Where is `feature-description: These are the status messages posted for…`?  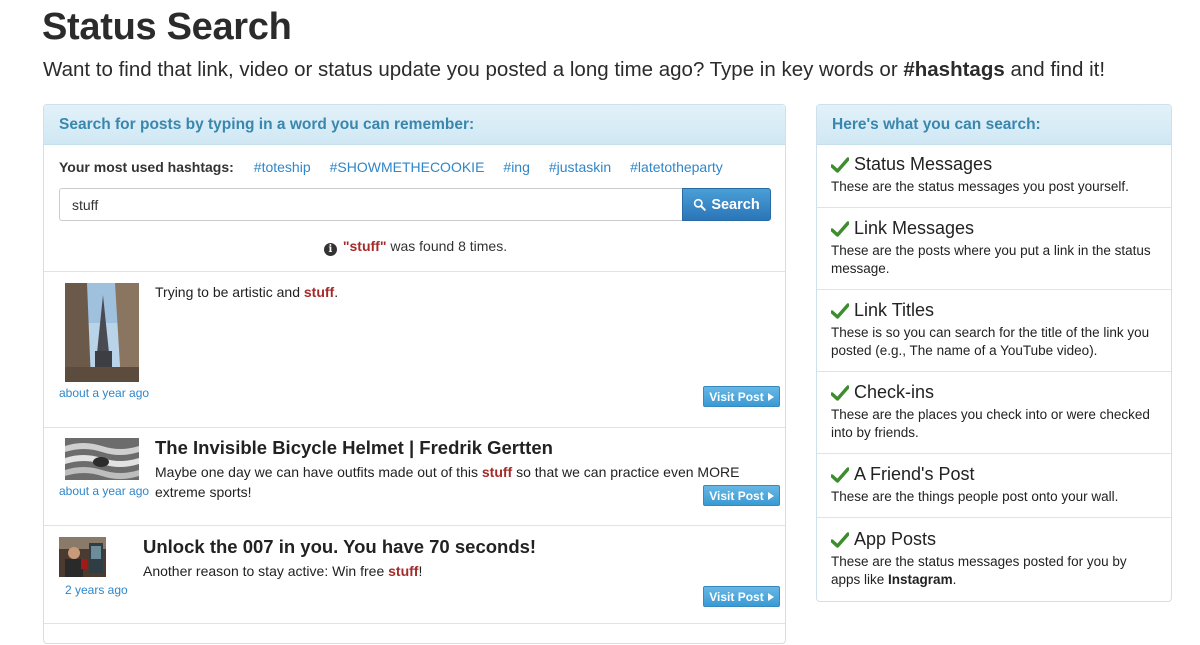 feature-description: These are the status messages posted for… is located at coordinates (994, 571).